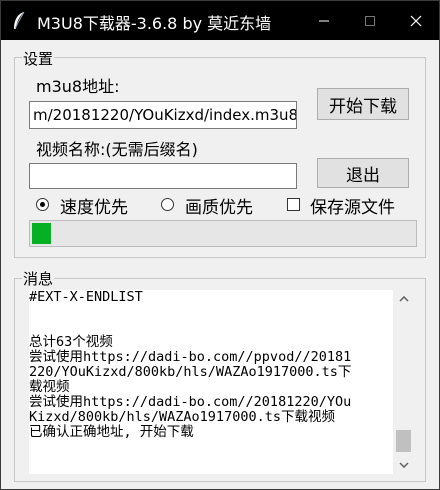 This screenshot has height=490, width=440. I want to click on scroll-thumb, so click(403, 441).